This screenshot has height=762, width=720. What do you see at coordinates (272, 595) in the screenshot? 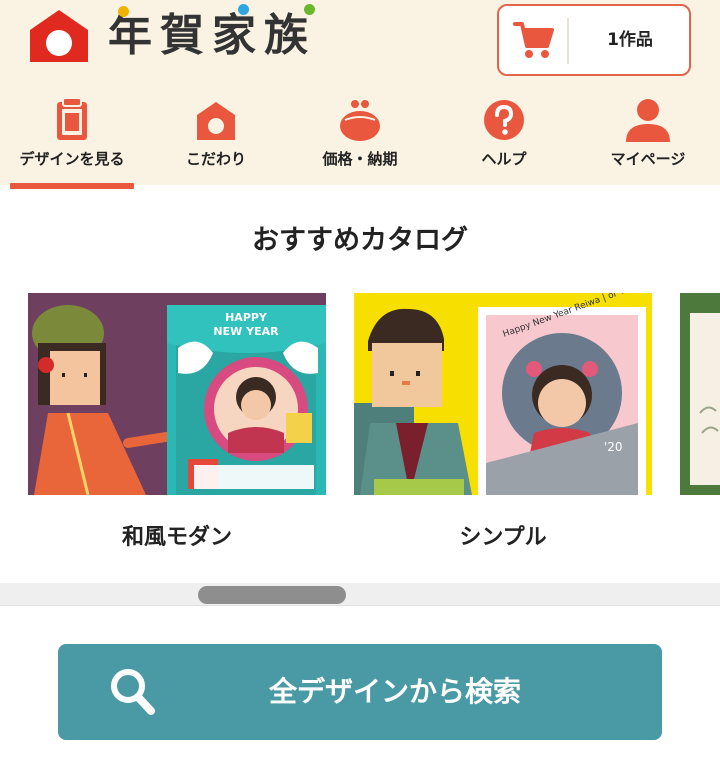
I see `carousel-scroll-thumb` at bounding box center [272, 595].